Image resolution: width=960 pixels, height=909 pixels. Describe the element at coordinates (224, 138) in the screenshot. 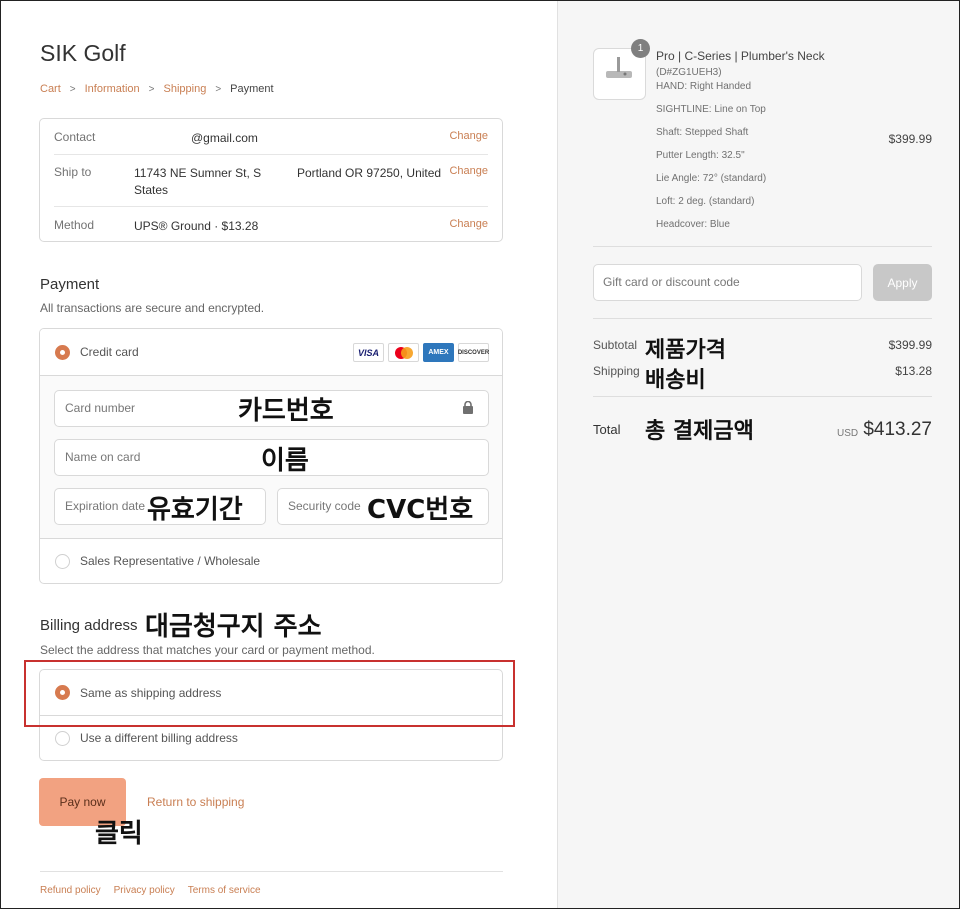

I see `contact-value: @gmail.com` at that location.